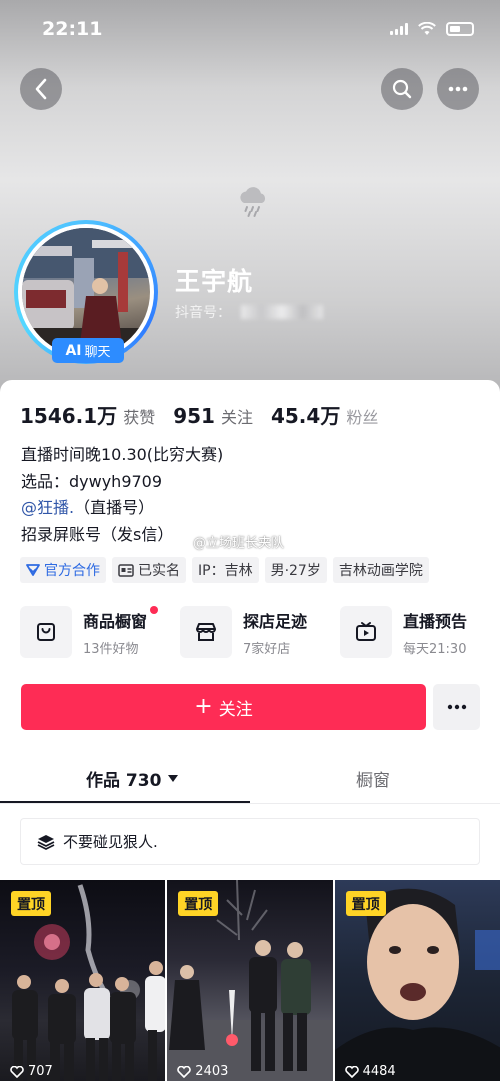 This screenshot has height=1081, width=500. What do you see at coordinates (47, 507) in the screenshot?
I see `bio-mention-link: @狂播.` at bounding box center [47, 507].